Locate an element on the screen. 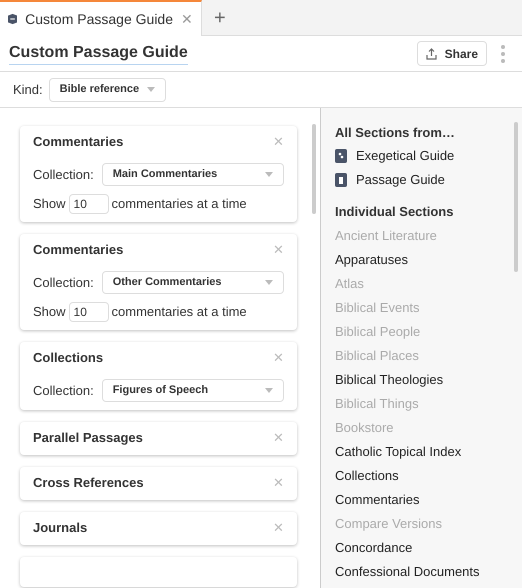 The image size is (522, 588). section-list-item: Apparatuses is located at coordinates (428, 260).